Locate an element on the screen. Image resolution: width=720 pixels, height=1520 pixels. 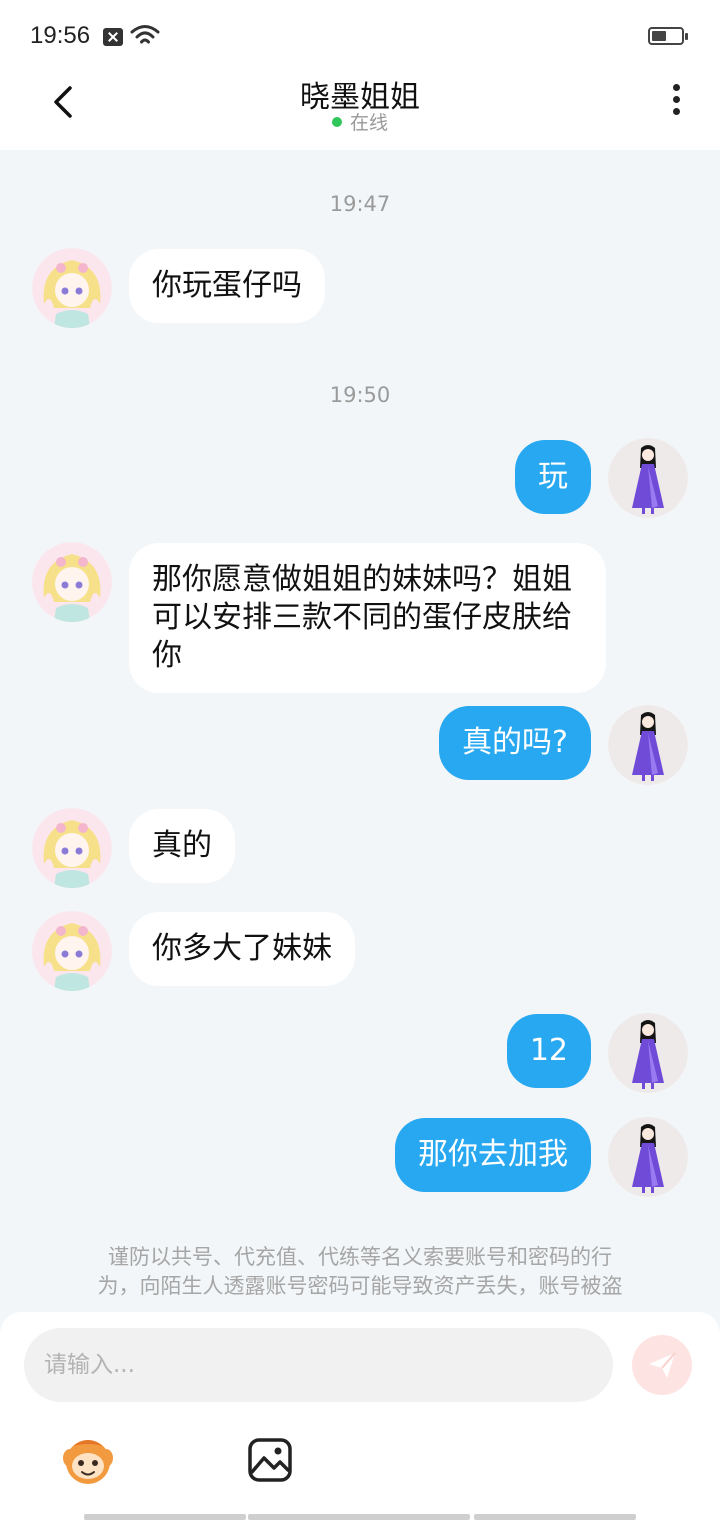
outgoing-message: 那你去加我 is located at coordinates (493, 1155).